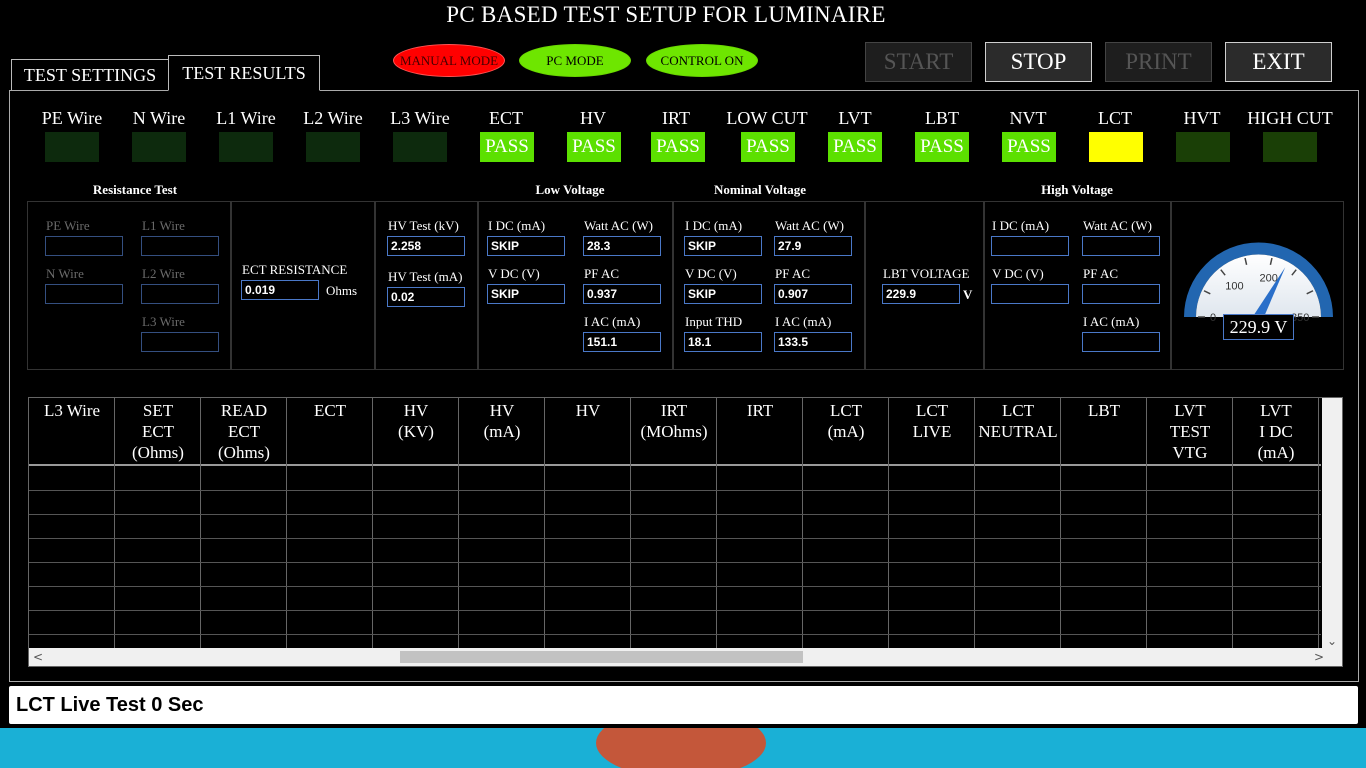  What do you see at coordinates (1077, 189) in the screenshot?
I see `section-title-high-voltage: High Voltage` at bounding box center [1077, 189].